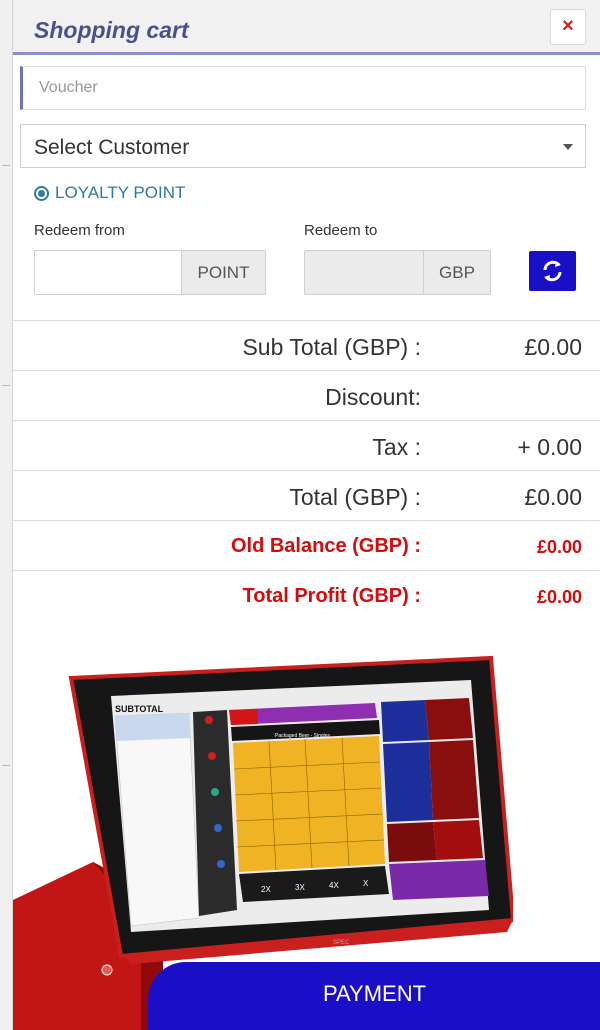  I want to click on multiplier-4x: 4X, so click(334, 885).